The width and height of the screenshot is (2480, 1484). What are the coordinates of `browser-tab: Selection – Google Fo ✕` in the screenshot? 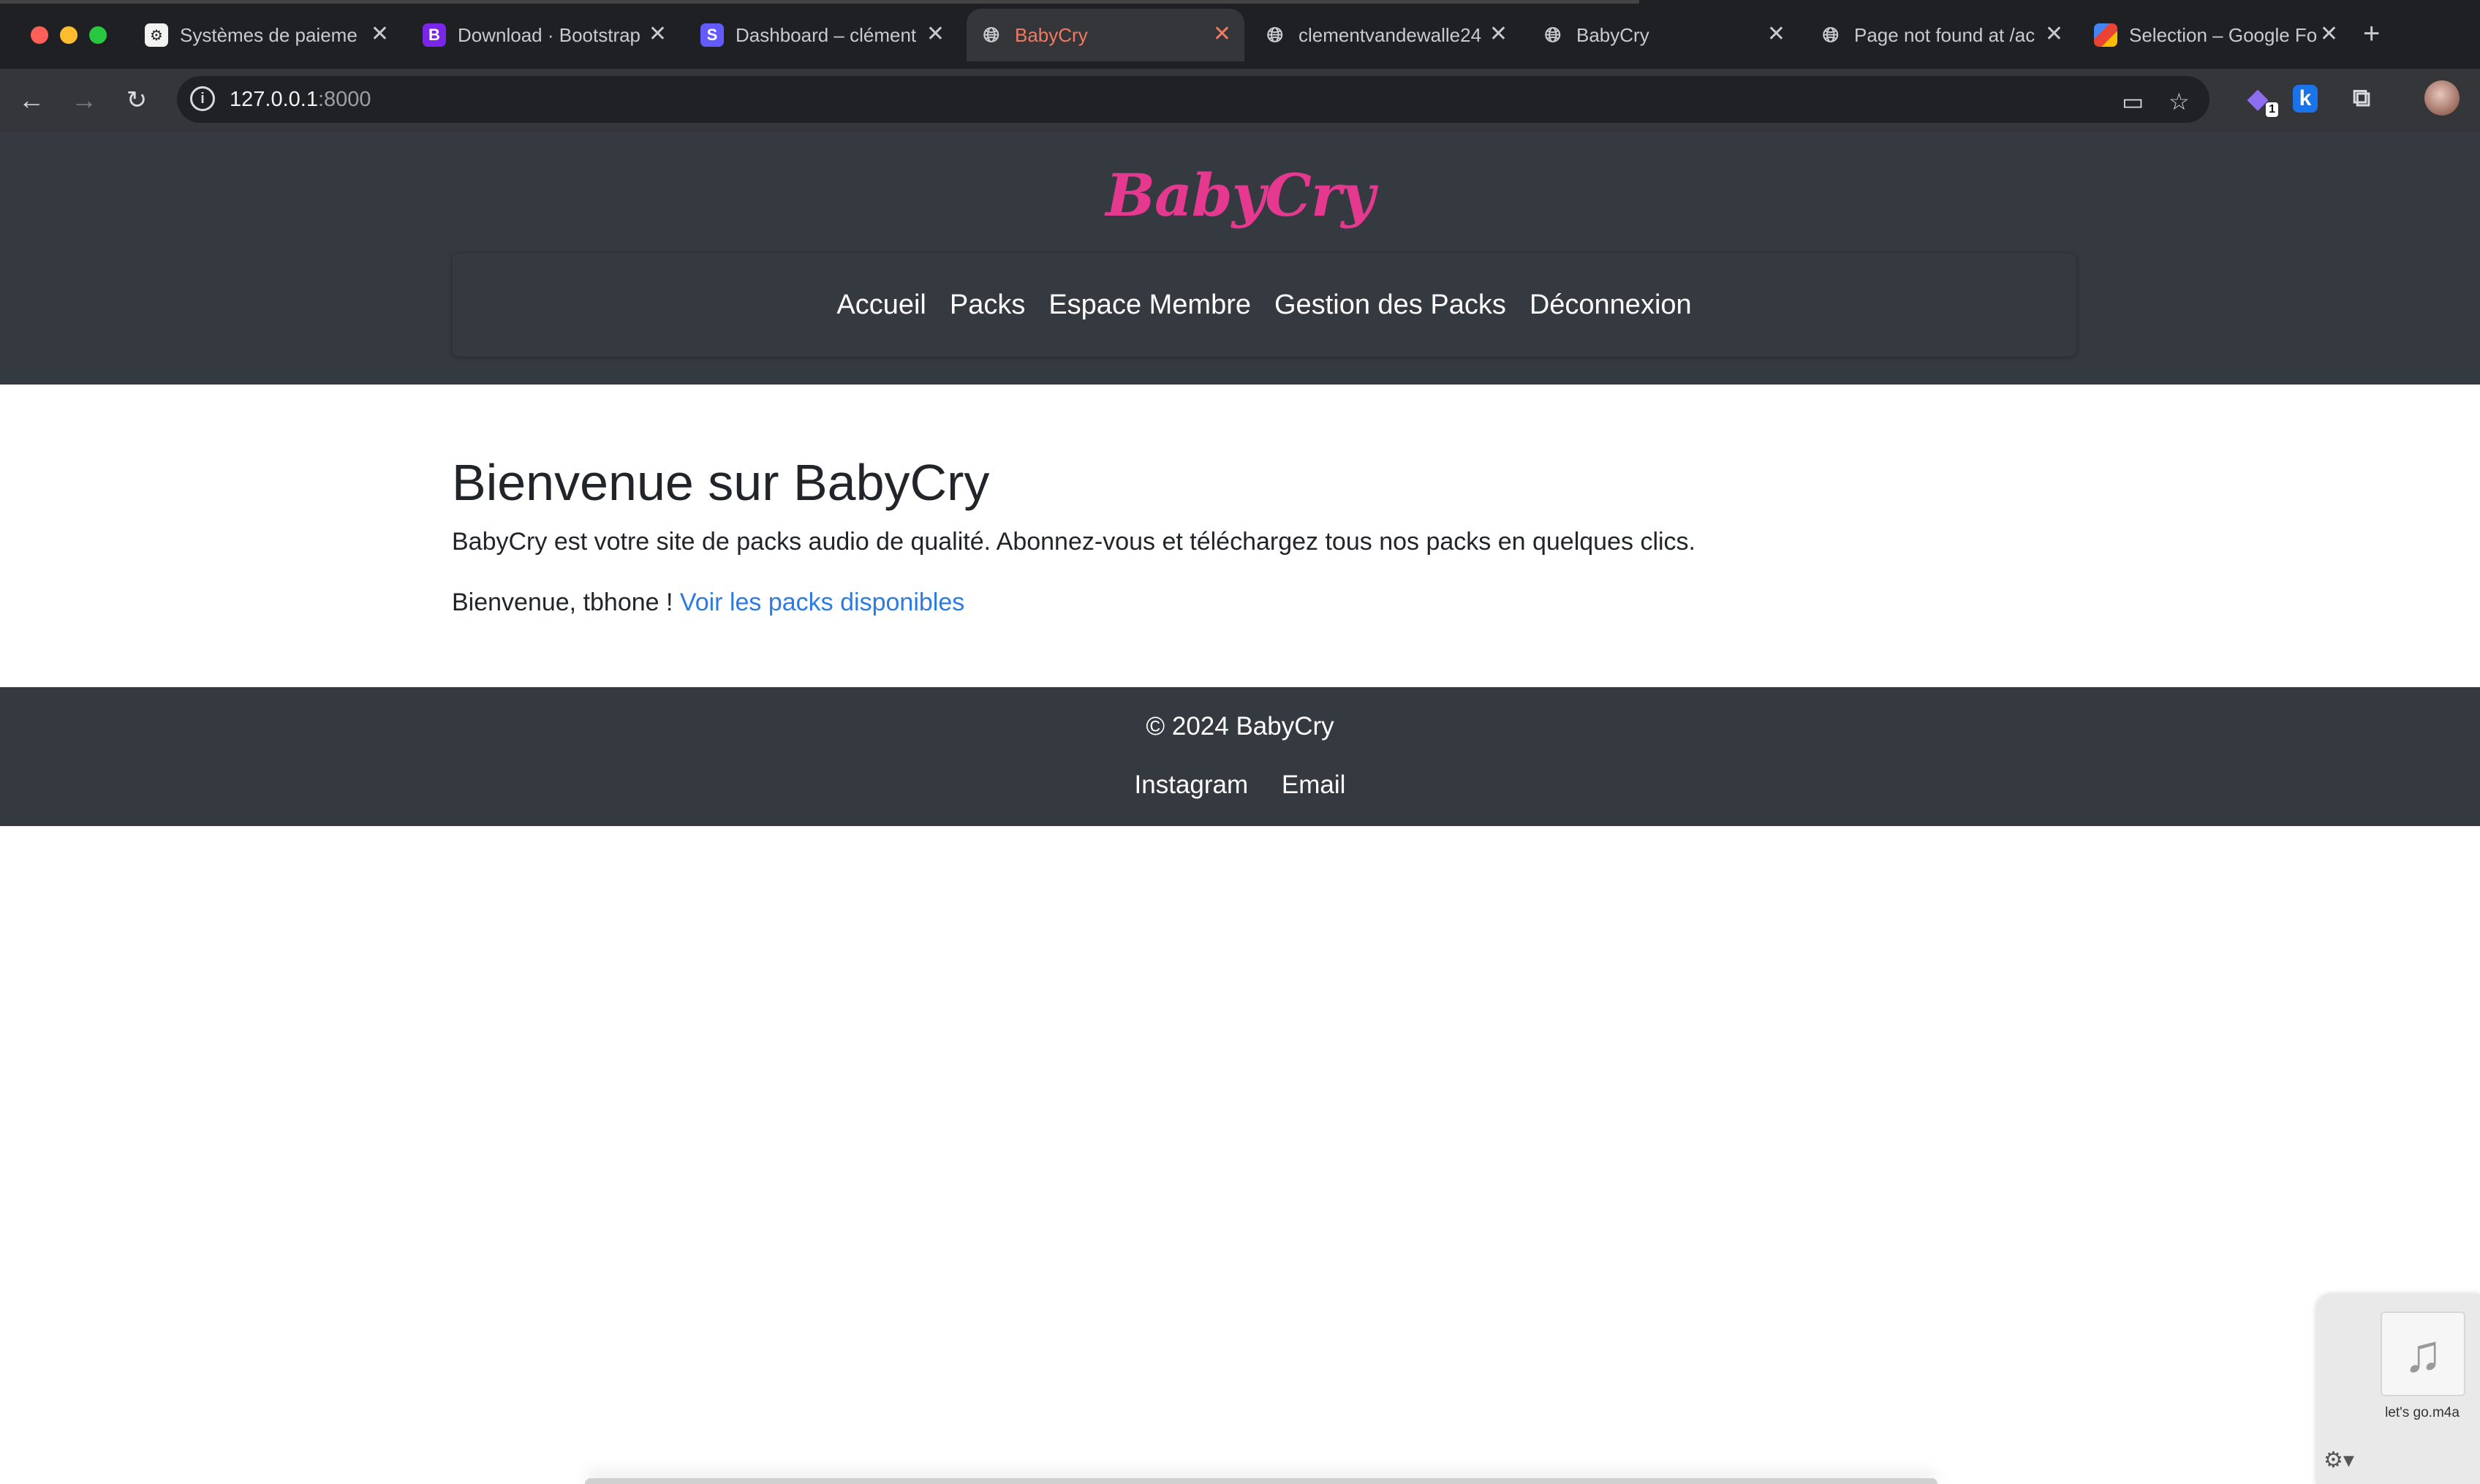 It's located at (2216, 35).